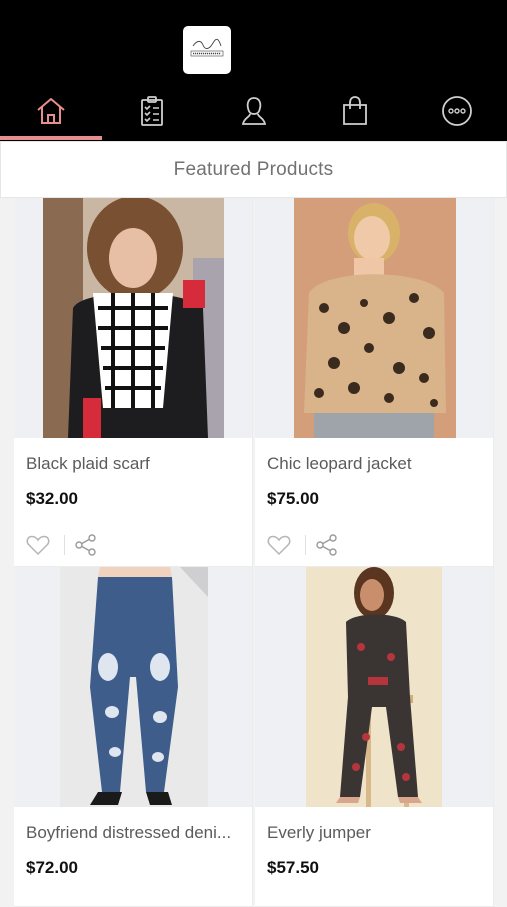 The image size is (507, 907). I want to click on product-price: $57.50, so click(293, 867).